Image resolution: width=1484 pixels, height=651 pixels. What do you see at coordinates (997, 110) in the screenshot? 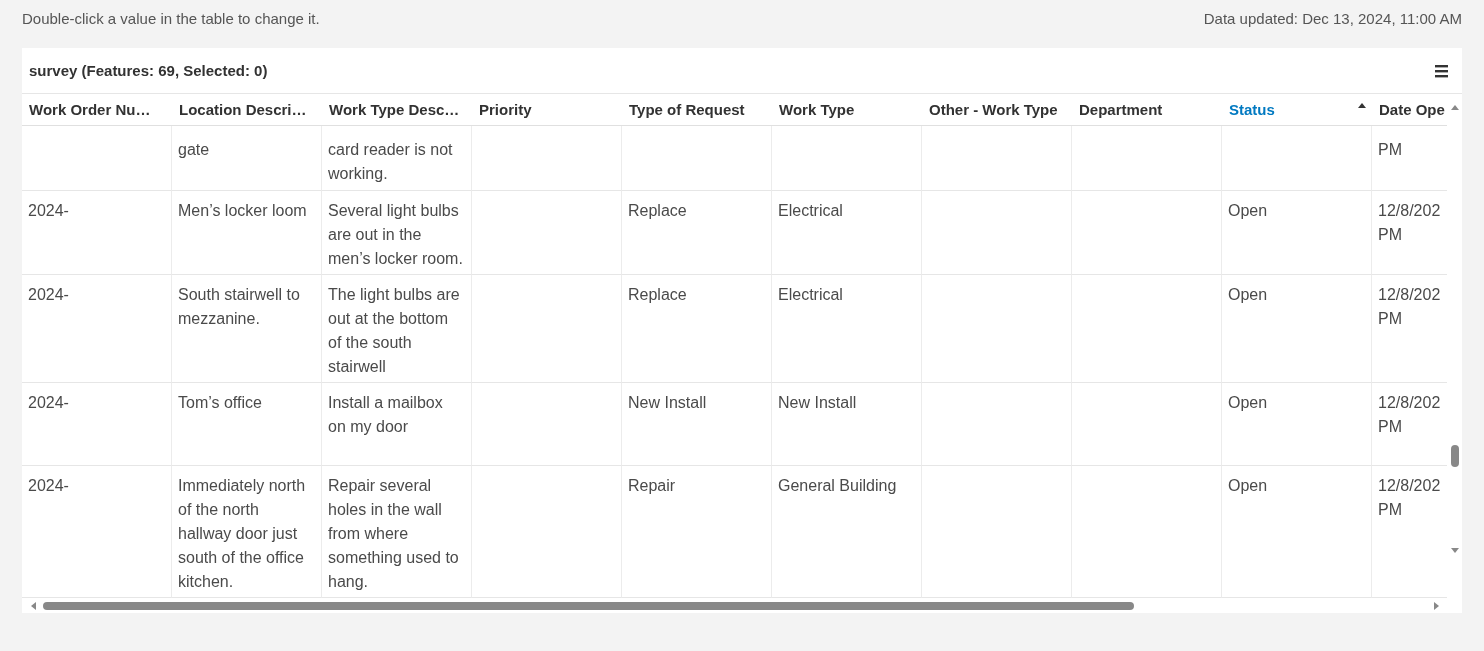
I see `column-header: Other - Work Type` at bounding box center [997, 110].